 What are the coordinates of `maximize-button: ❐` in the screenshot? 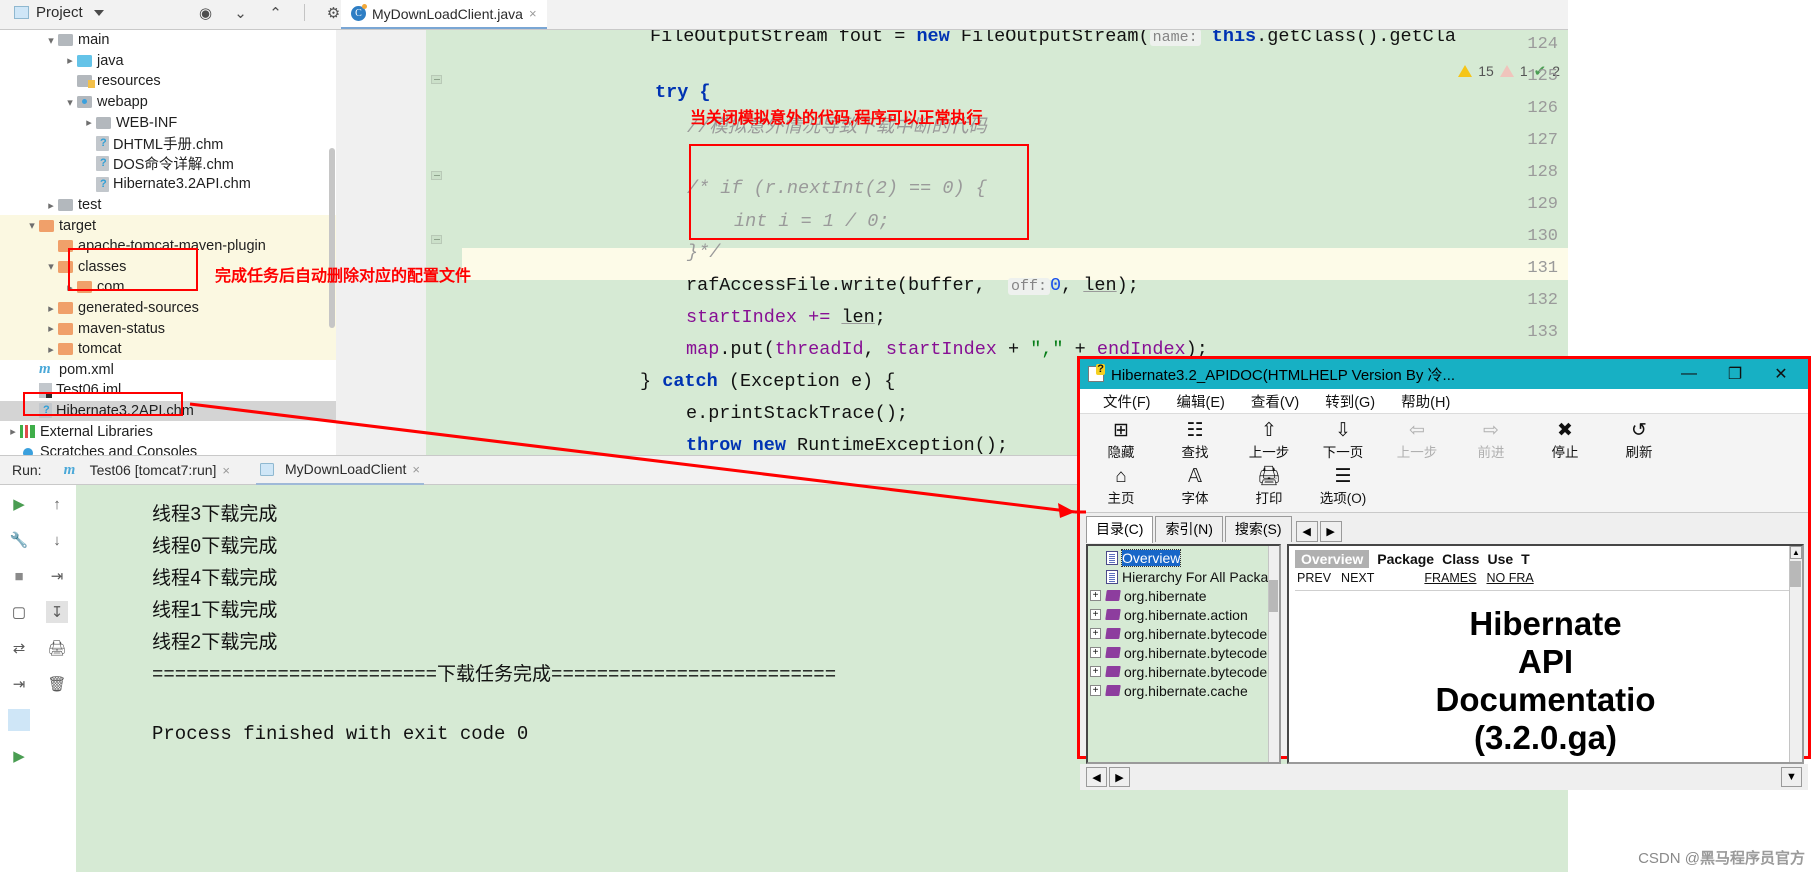 It's located at (1735, 374).